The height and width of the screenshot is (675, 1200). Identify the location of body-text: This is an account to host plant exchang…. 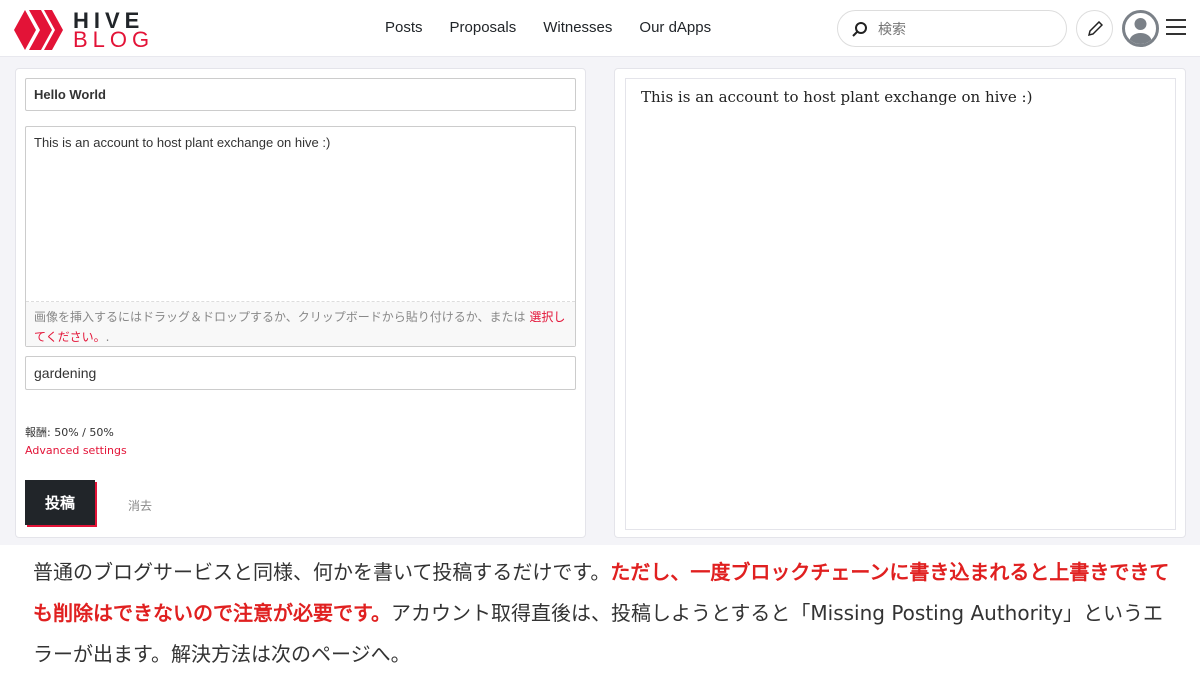
(300, 214).